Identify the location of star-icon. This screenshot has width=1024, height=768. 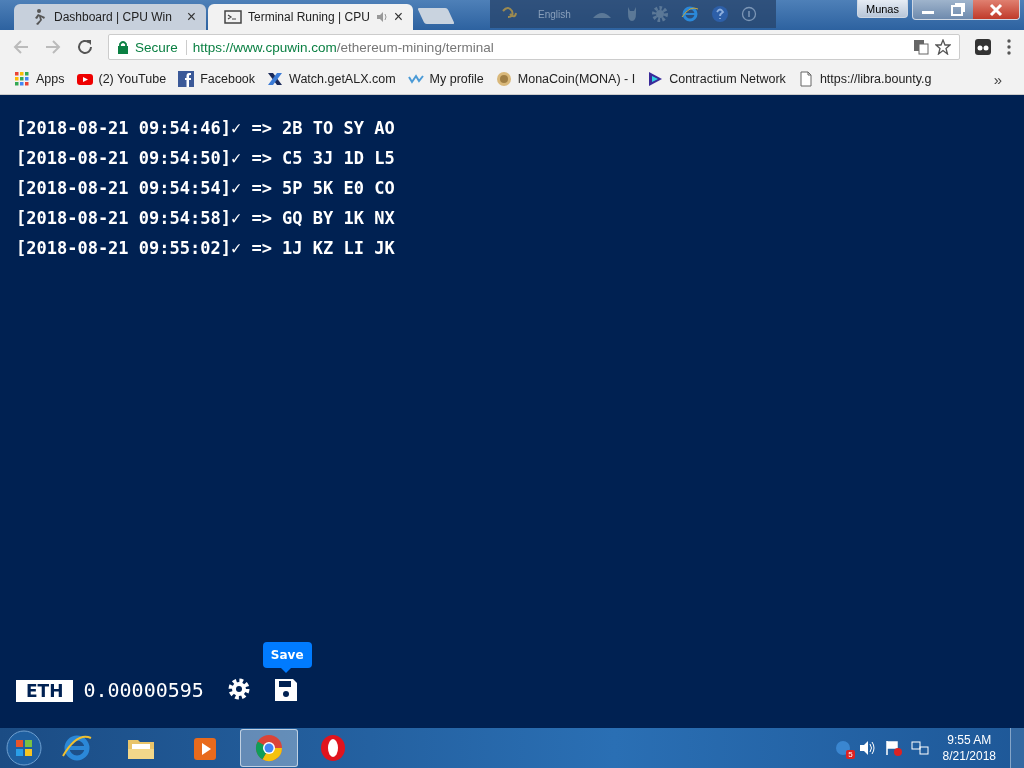
(943, 47).